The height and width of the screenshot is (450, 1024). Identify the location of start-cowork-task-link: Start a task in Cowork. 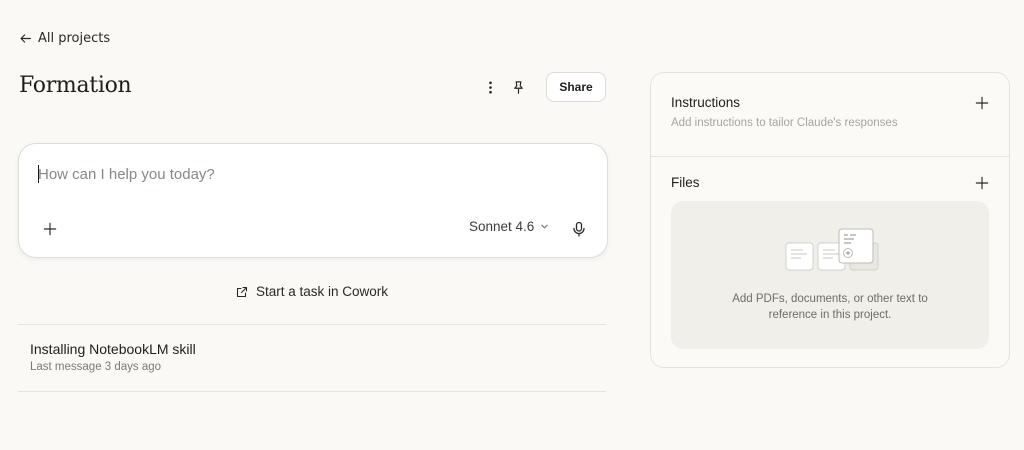
(312, 291).